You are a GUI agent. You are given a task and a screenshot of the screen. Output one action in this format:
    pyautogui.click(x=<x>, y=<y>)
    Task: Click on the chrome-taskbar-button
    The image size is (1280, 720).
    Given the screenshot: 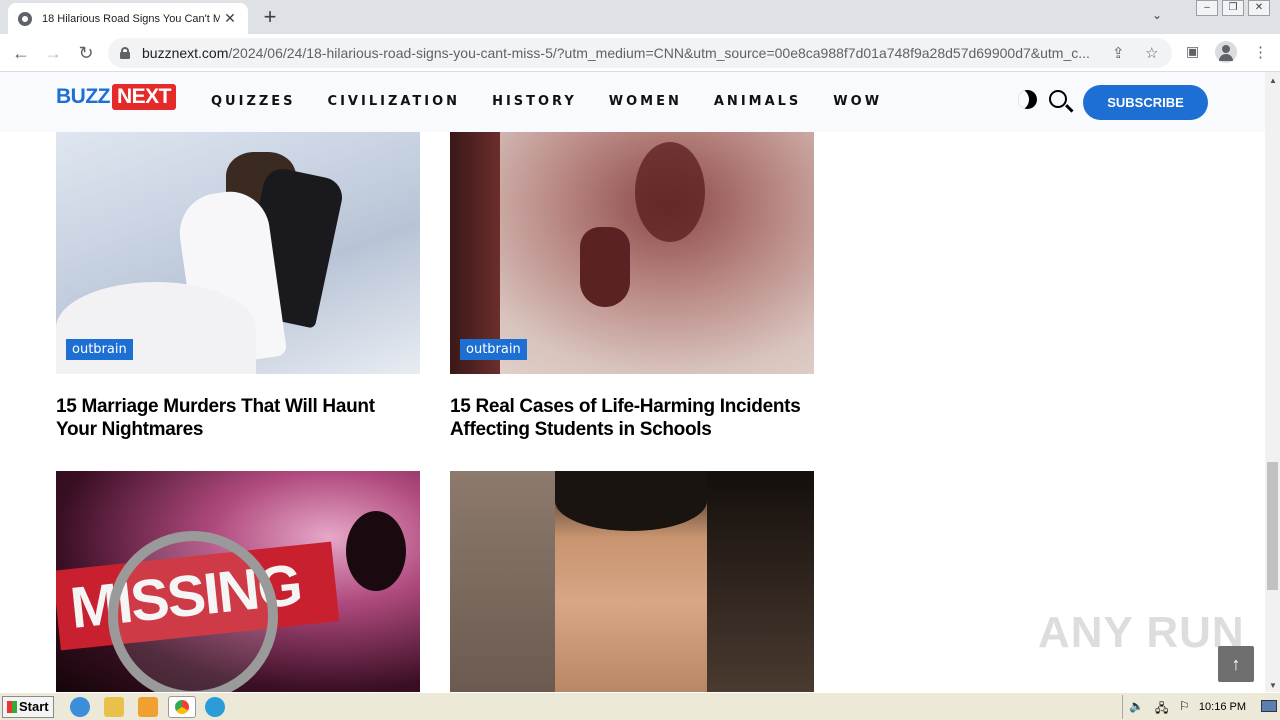 What is the action you would take?
    pyautogui.click(x=182, y=707)
    